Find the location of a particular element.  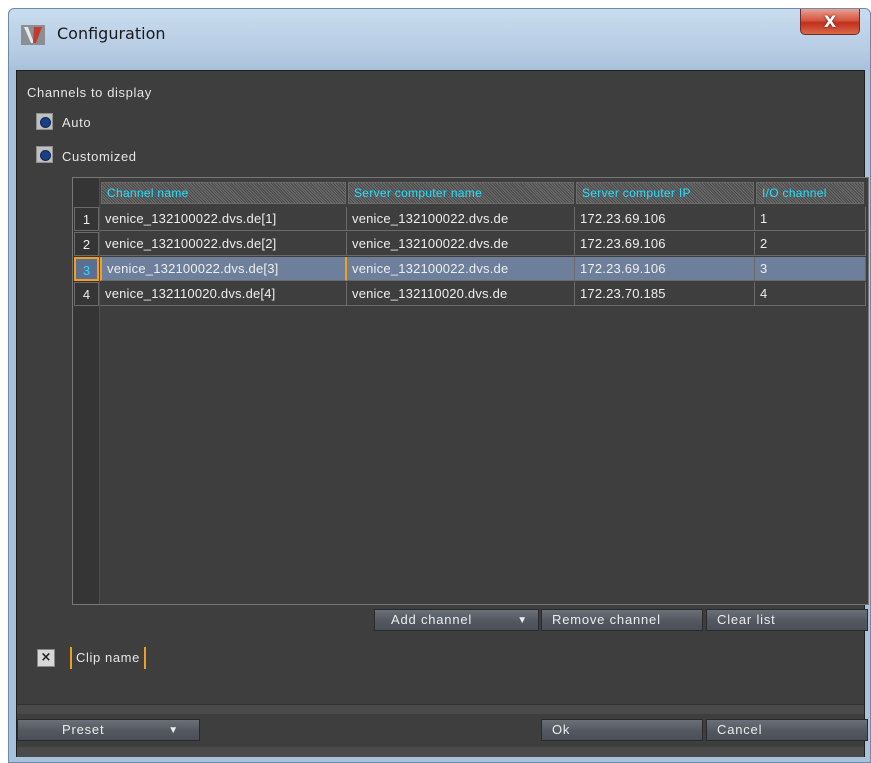

clip-name-checkbox: × is located at coordinates (46, 658).